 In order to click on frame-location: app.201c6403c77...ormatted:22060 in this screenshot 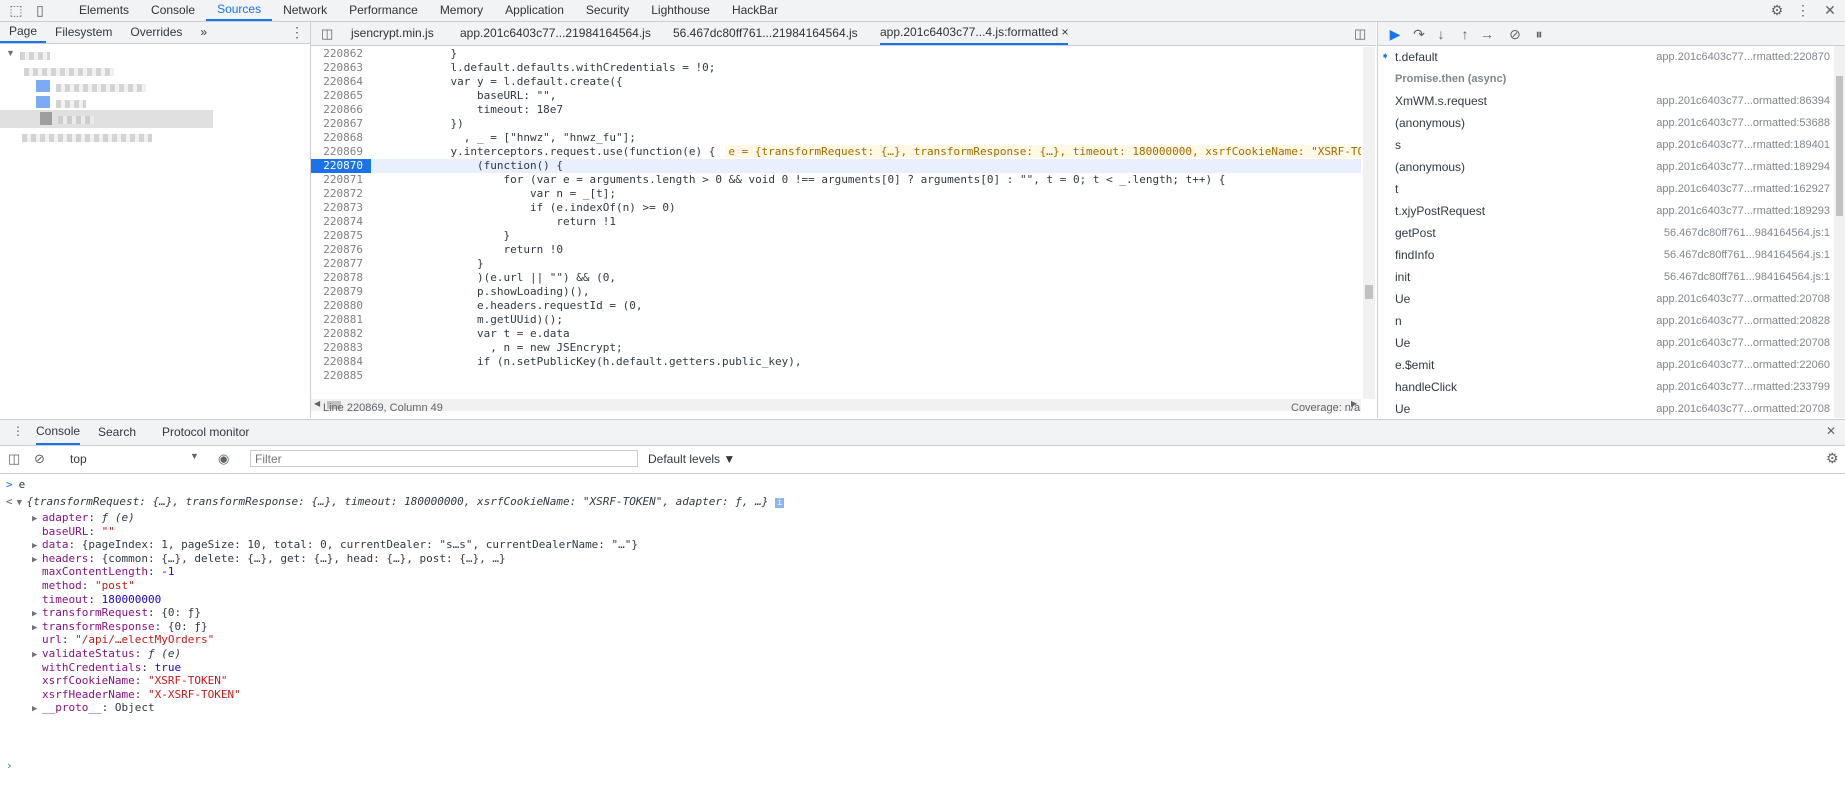, I will do `click(1743, 365)`.